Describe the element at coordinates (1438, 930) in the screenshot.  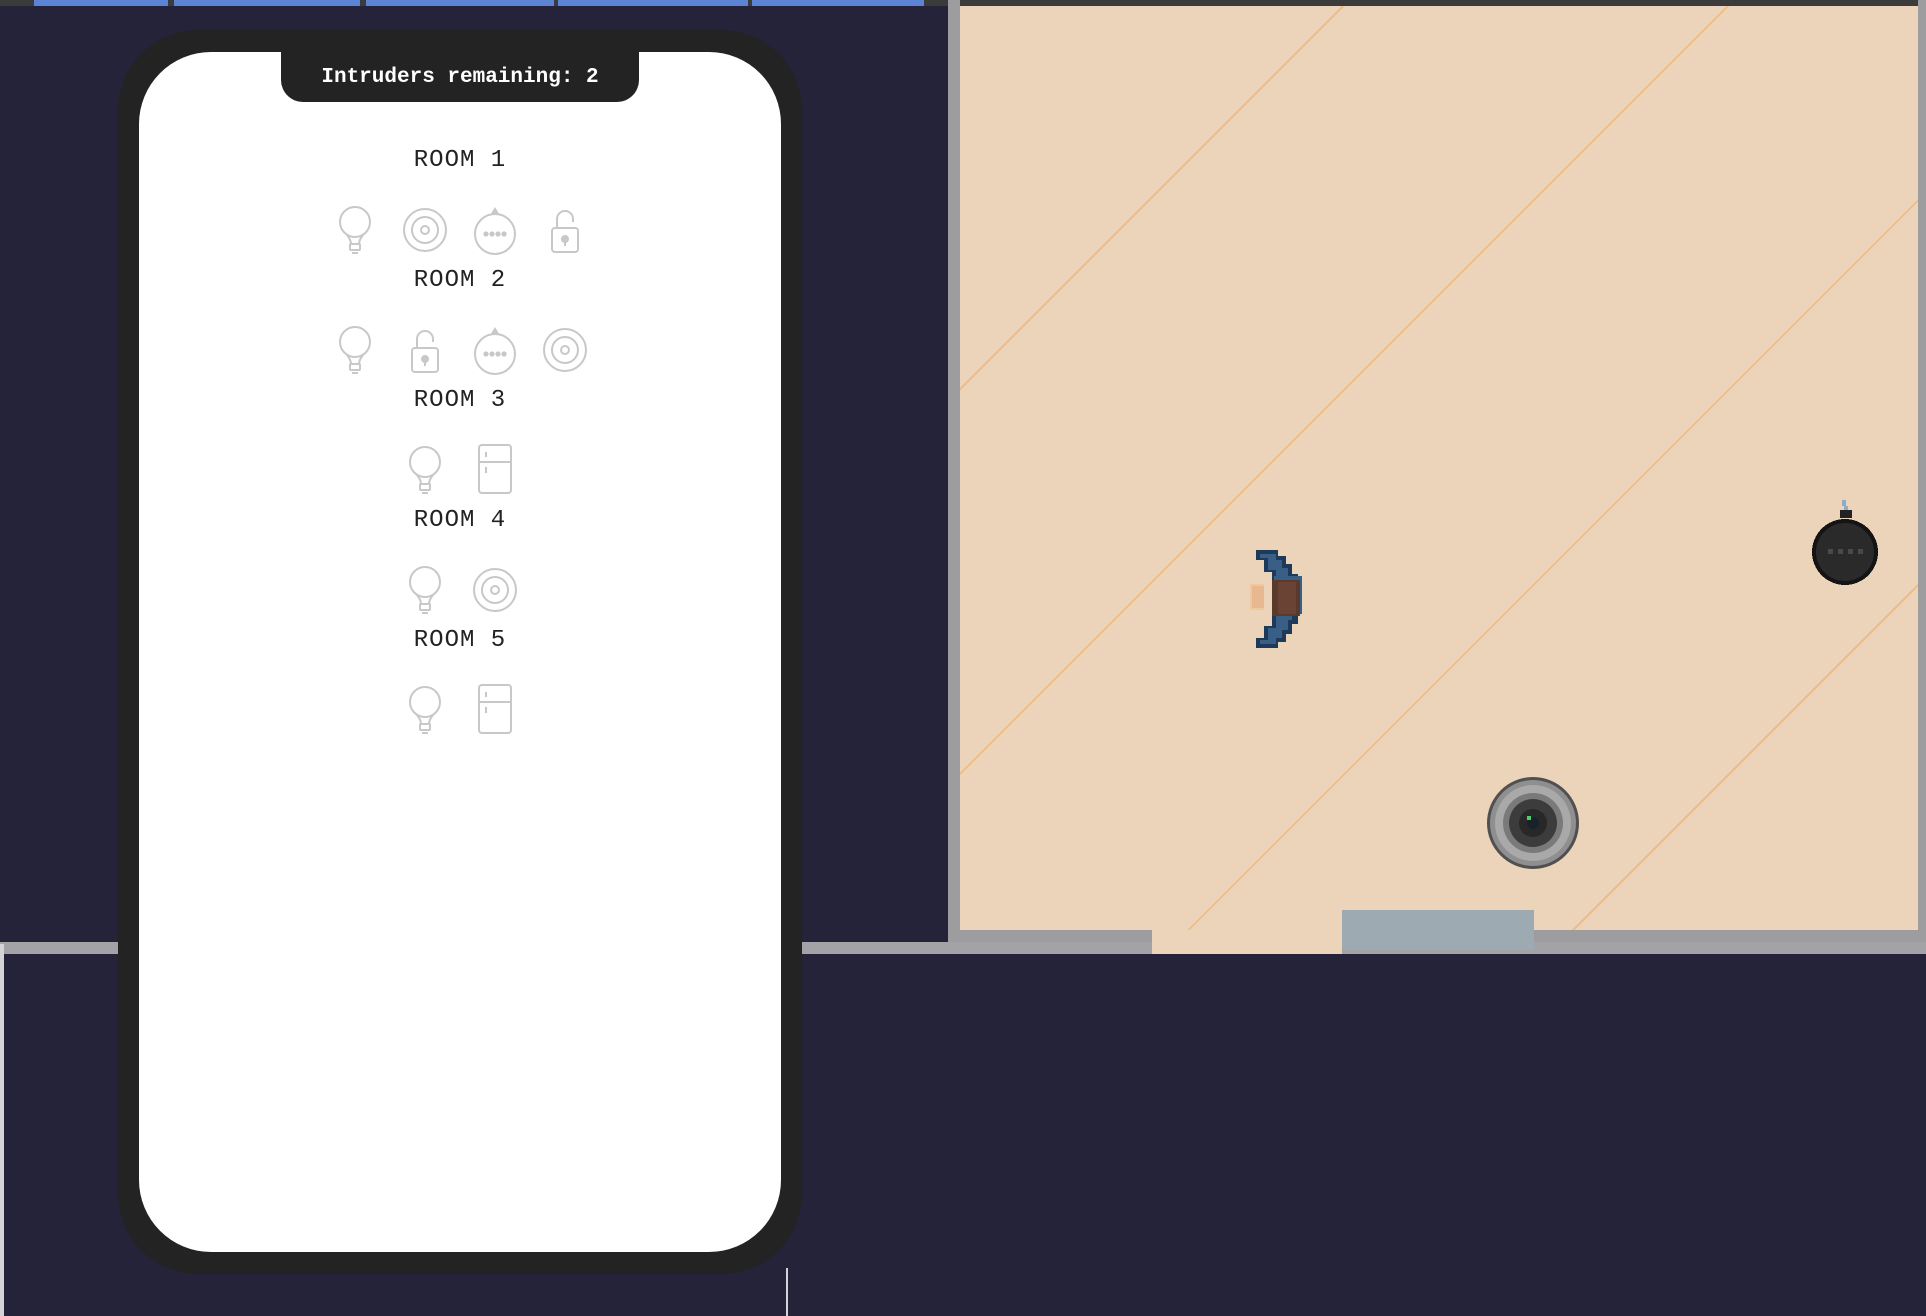
I see `door` at that location.